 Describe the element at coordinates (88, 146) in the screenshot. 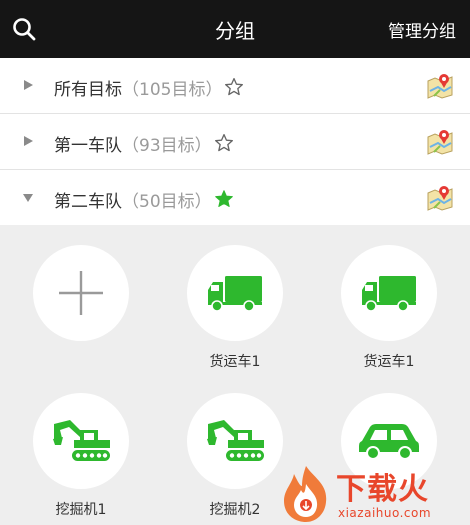

I see `group-name: 第一车队` at that location.